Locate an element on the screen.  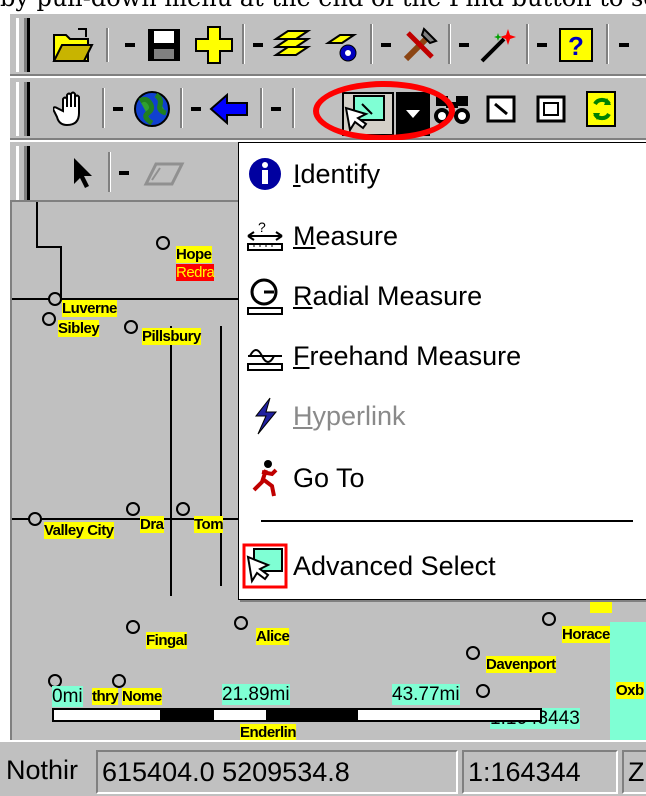
menu-item-radial-measure: Radial Measure is located at coordinates (442, 296).